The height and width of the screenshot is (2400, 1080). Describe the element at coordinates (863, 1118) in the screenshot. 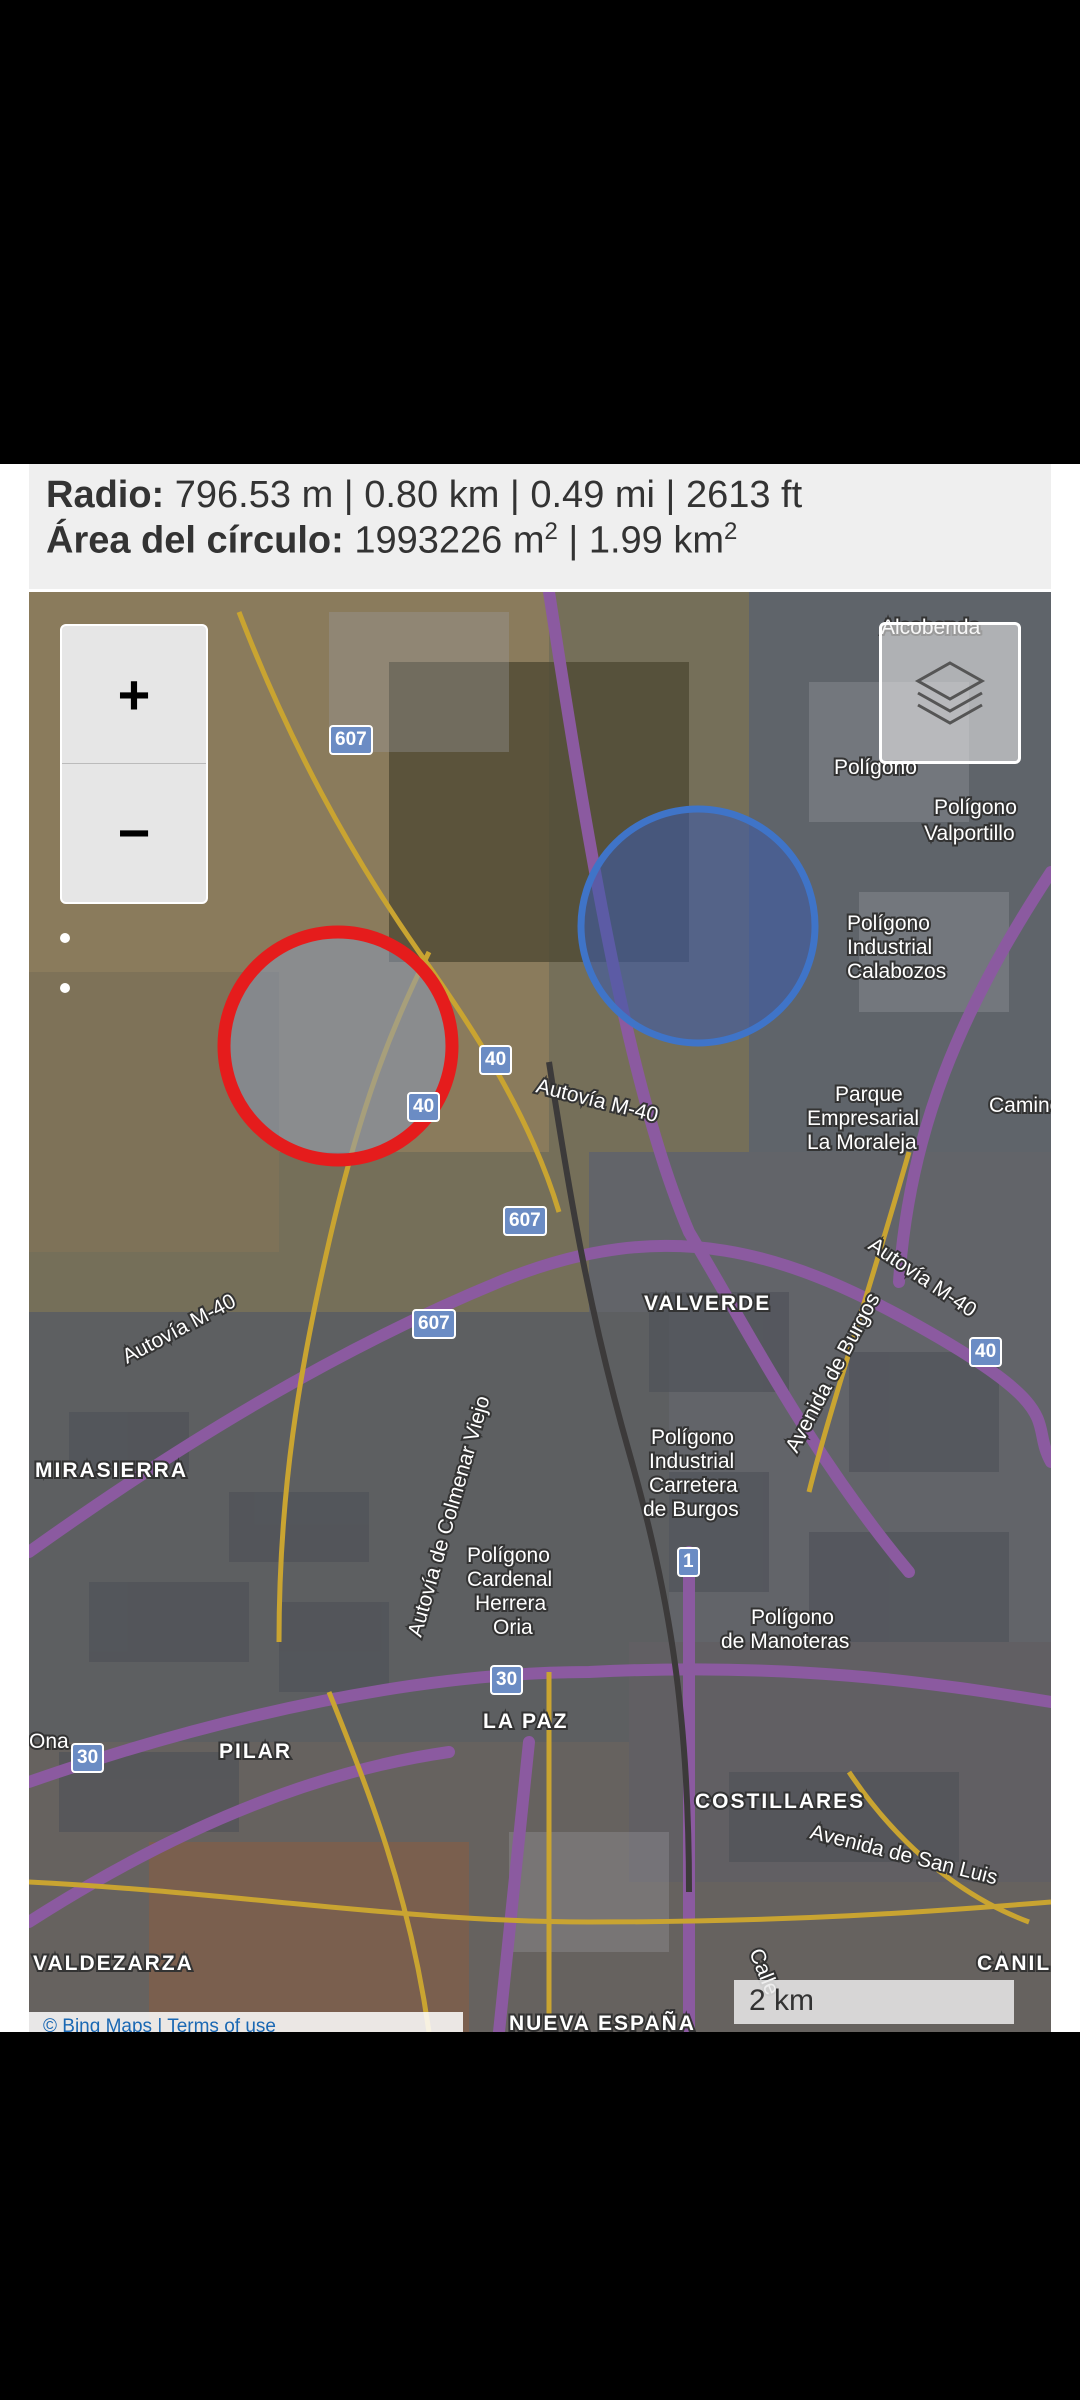

I see `label-moraleja-b: Empresarial` at that location.